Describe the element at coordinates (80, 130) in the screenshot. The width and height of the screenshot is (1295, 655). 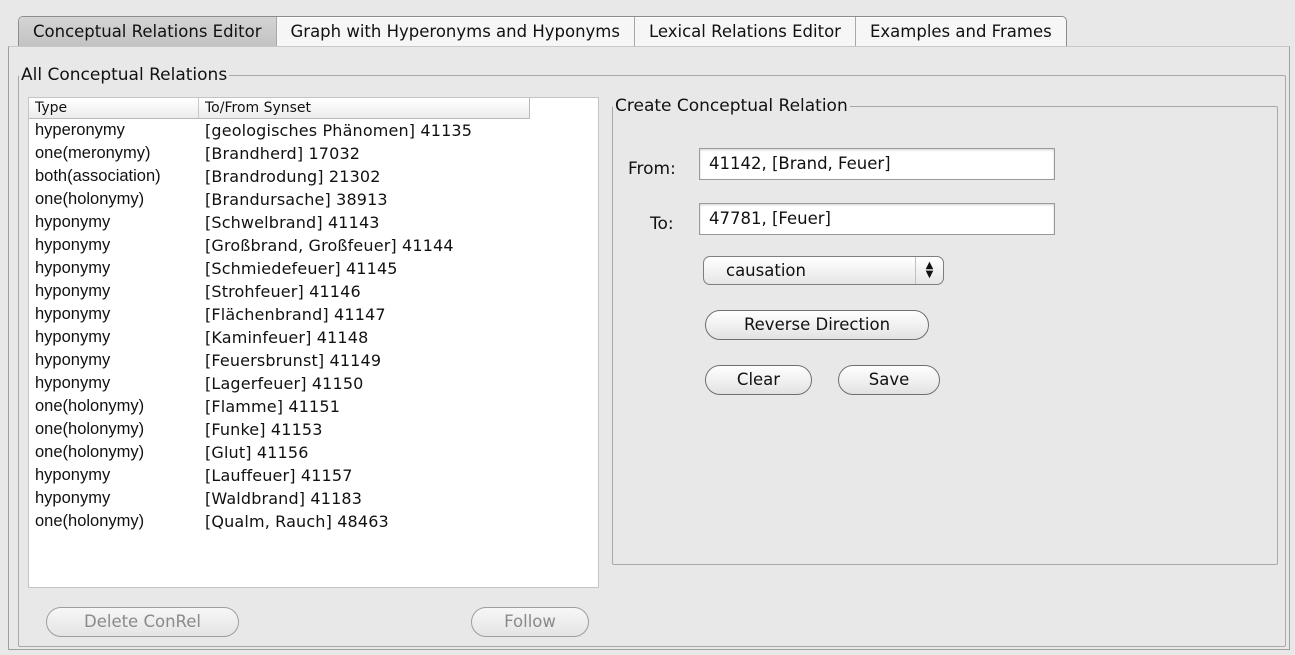
I see `relation-type-cell: hyperonymy` at that location.